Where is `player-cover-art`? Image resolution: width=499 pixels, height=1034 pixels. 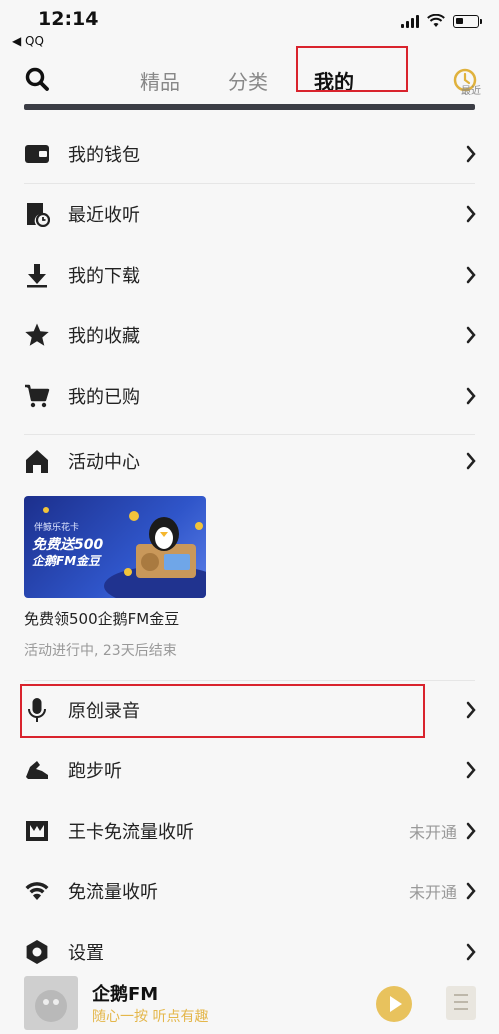
player-cover-art is located at coordinates (51, 1003).